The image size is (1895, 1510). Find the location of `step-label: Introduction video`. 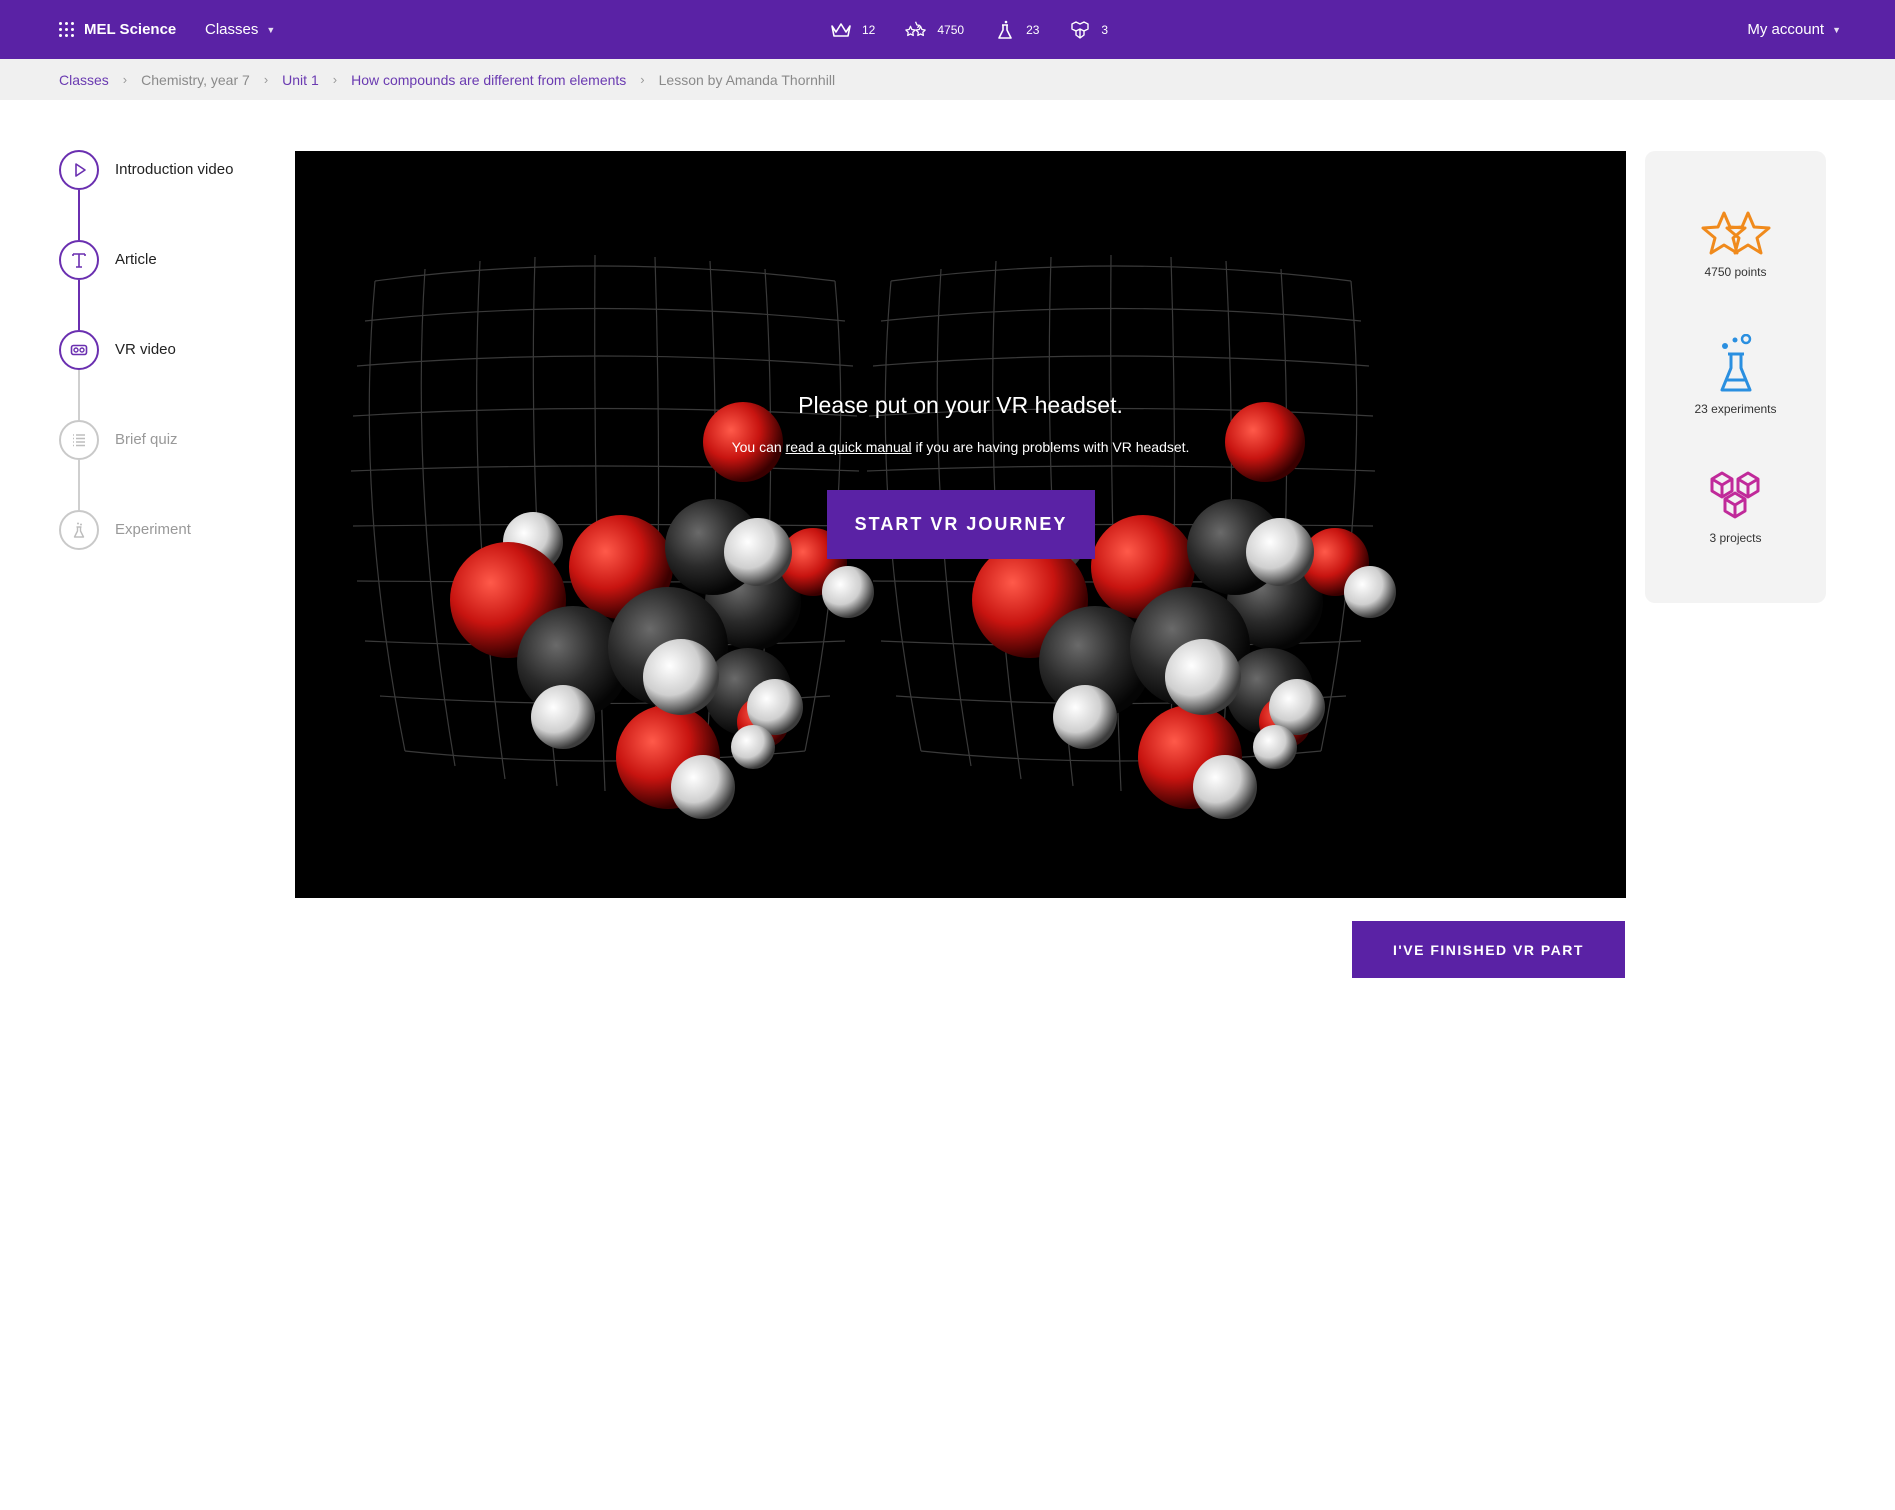

step-label: Introduction video is located at coordinates (174, 169).